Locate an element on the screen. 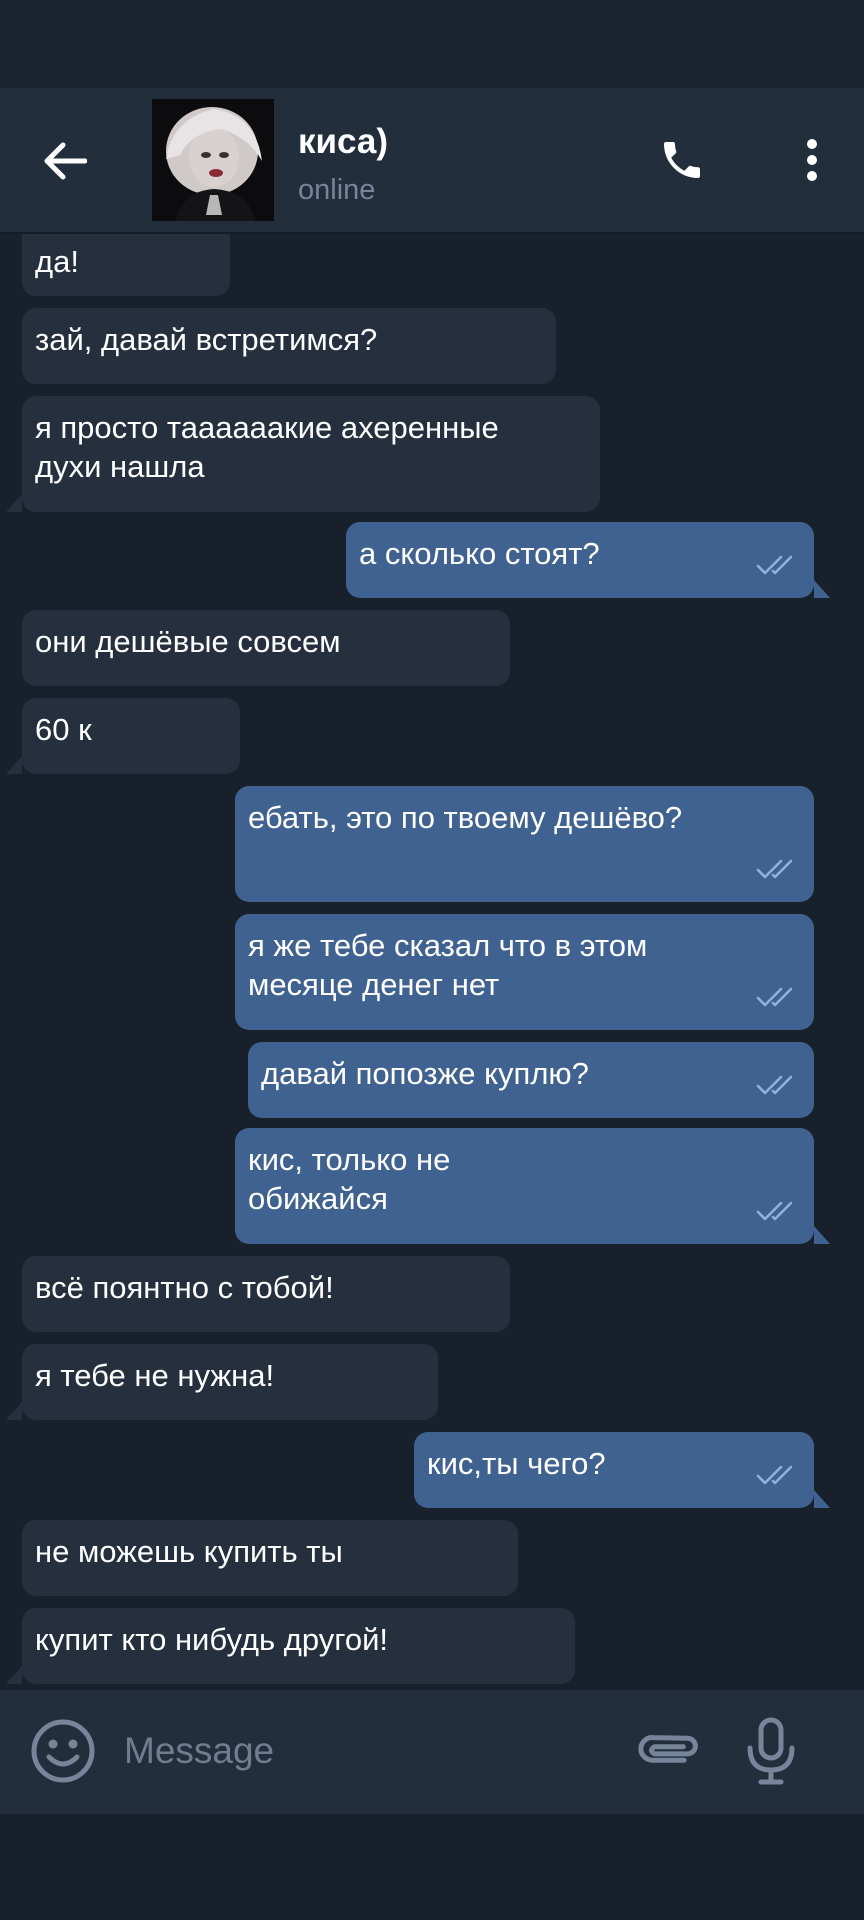 This screenshot has height=1920, width=864. message-text: 60 к is located at coordinates (63, 729).